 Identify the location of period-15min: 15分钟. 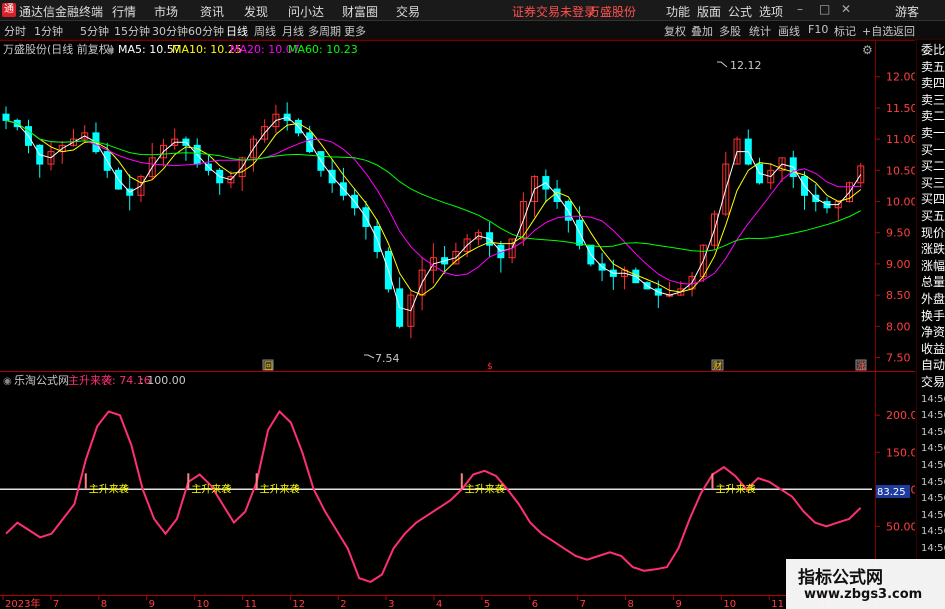
(132, 31).